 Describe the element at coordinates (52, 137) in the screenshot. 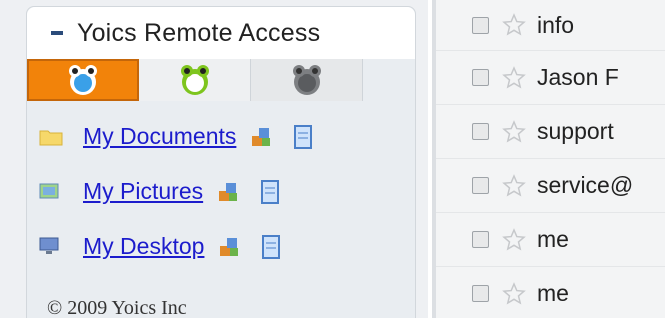

I see `folder-icon` at that location.